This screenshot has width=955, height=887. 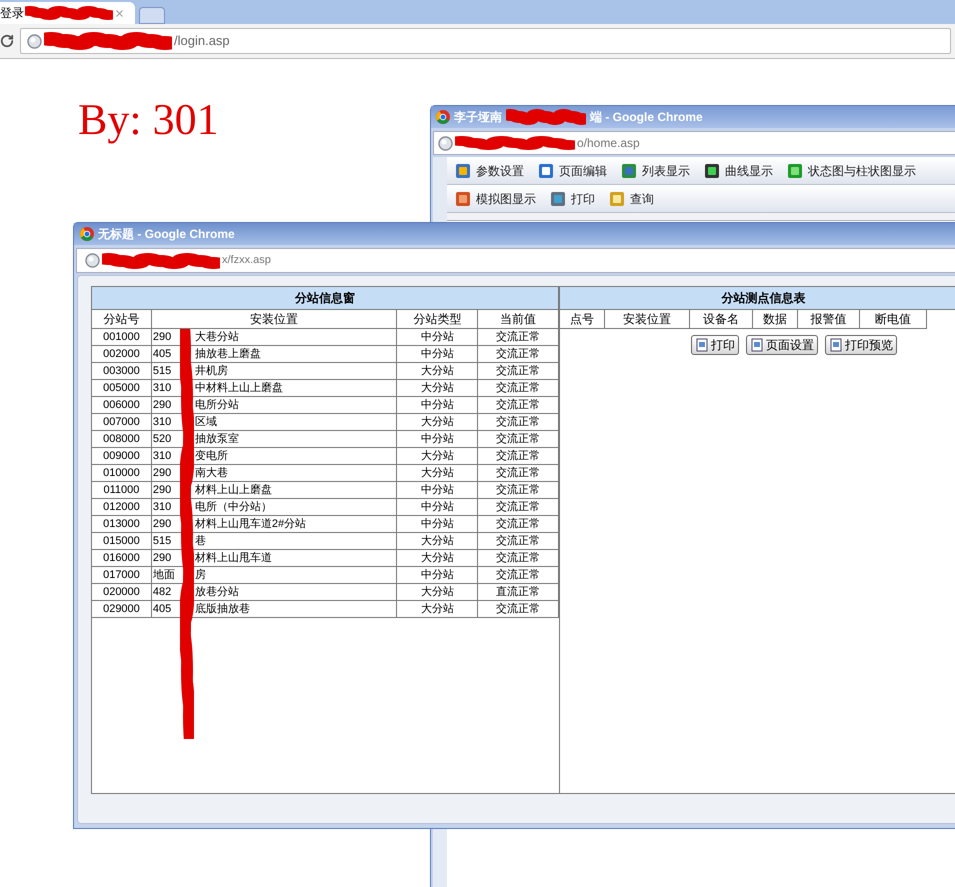 I want to click on table-cell-text: 巷, so click(x=200, y=541).